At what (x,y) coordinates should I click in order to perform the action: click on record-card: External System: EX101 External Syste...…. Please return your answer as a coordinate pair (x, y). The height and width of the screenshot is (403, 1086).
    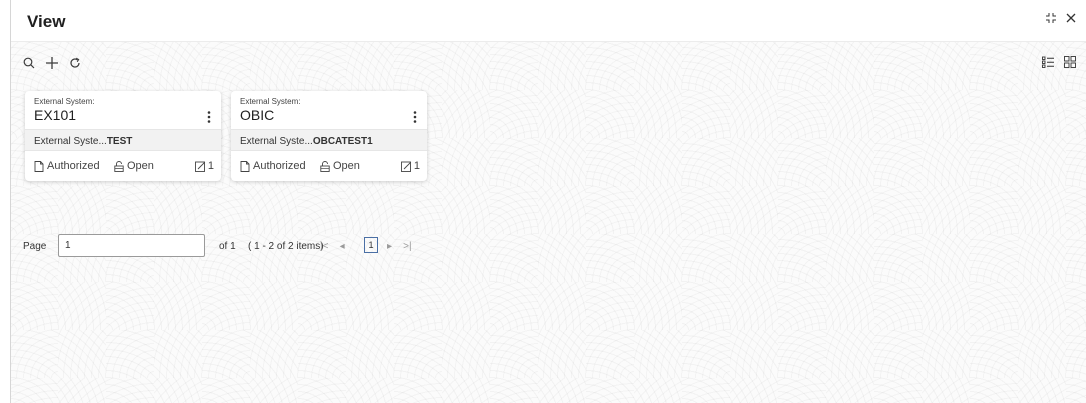
    Looking at the image, I should click on (123, 136).